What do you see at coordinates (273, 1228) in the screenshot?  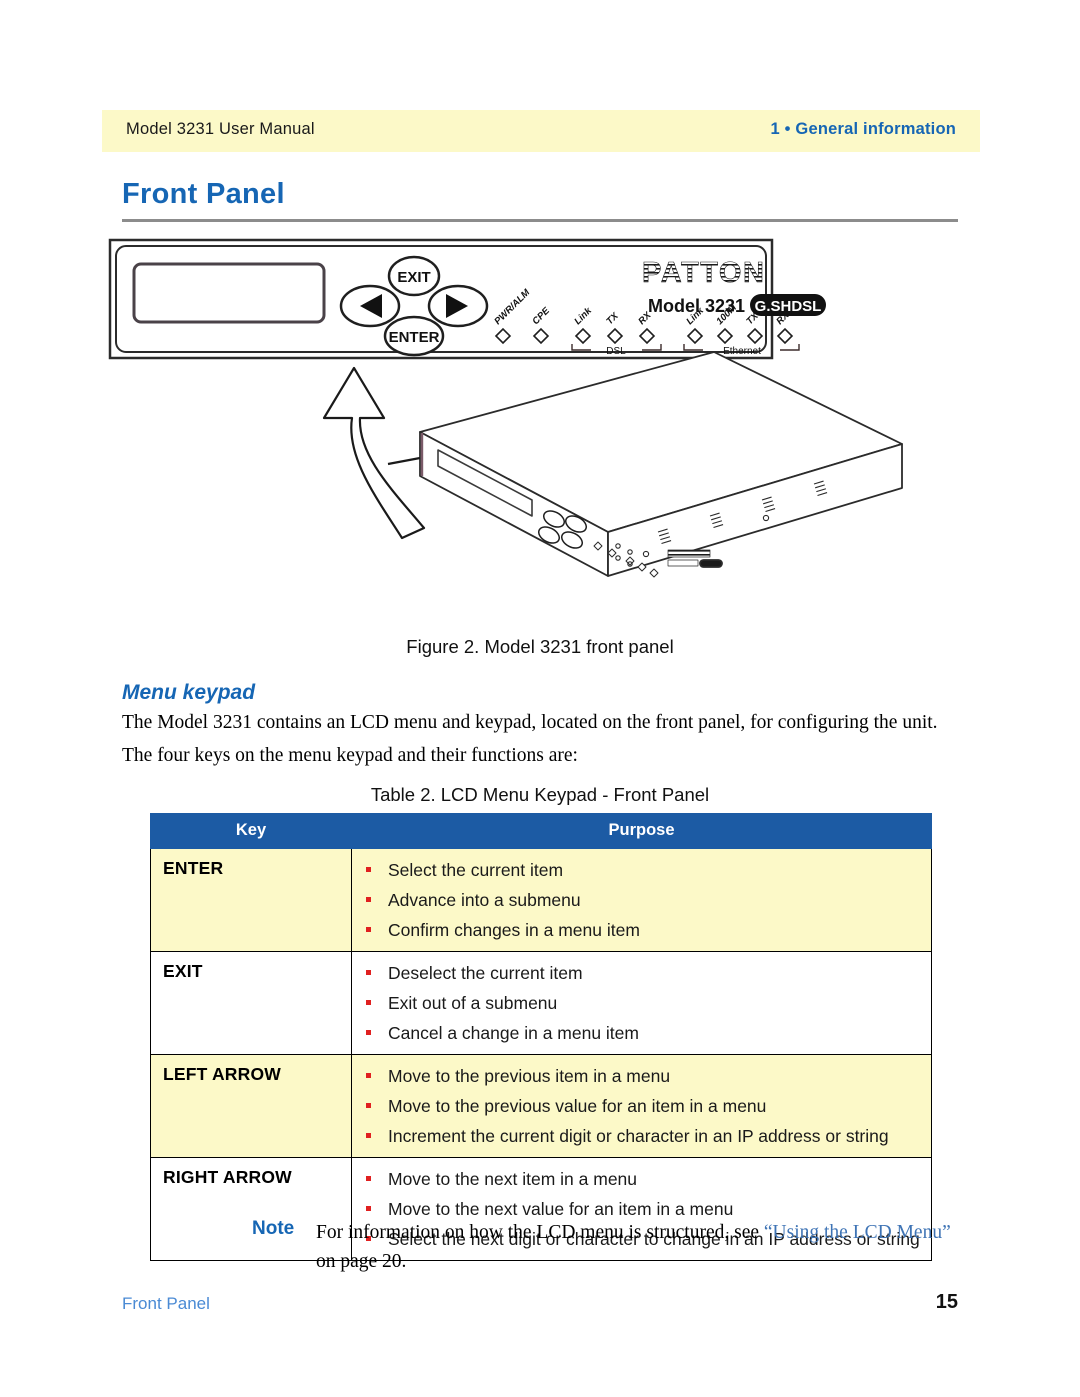 I see `note-label: Note` at bounding box center [273, 1228].